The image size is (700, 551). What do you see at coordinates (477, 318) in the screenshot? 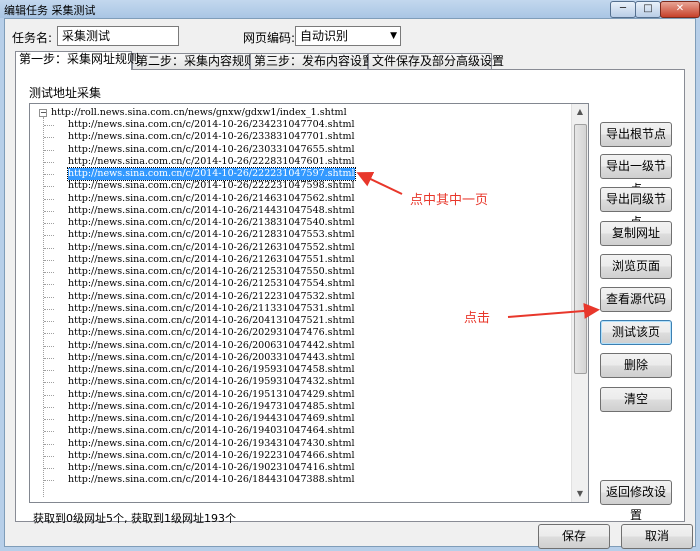
I see `annotation-click-hint: 点击` at bounding box center [477, 318].